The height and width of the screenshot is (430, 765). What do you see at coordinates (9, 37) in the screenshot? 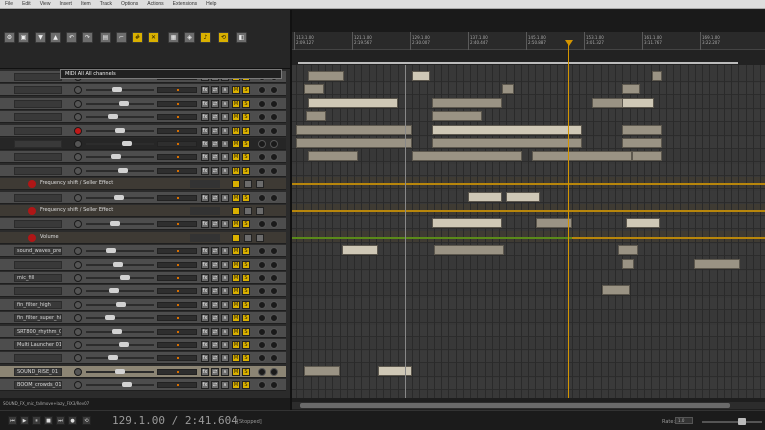
I see `gear-button: ⚙` at bounding box center [9, 37].